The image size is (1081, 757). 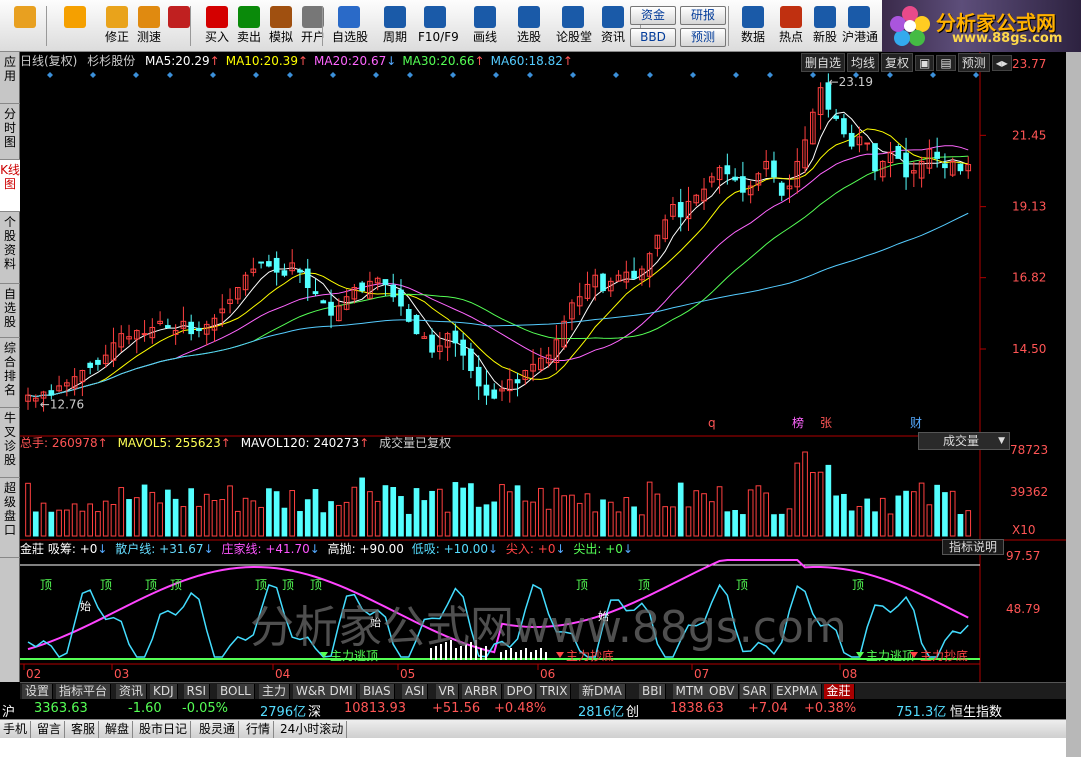 What do you see at coordinates (825, 26) in the screenshot?
I see `toolbar-button-18: 新股` at bounding box center [825, 26].